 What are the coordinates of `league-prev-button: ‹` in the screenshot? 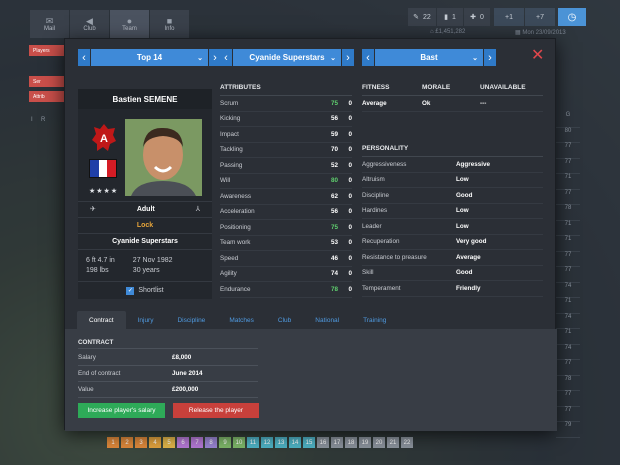 It's located at (84, 57).